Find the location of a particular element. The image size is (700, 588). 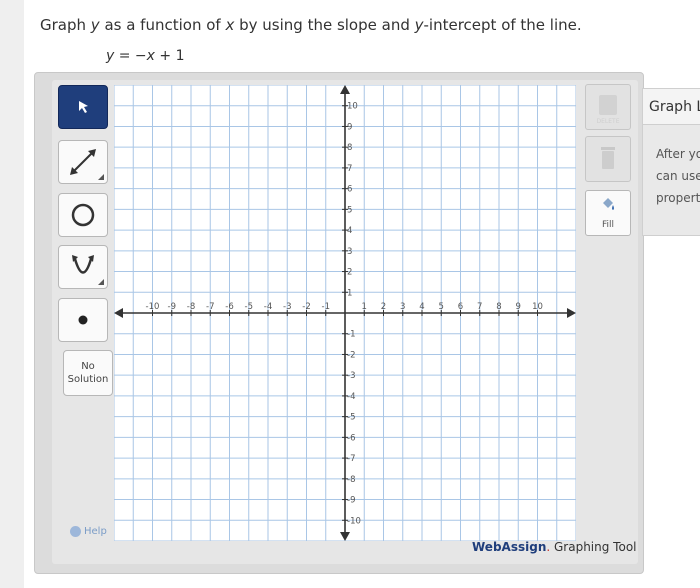

y-tick-label: -6 is located at coordinates (351, 438).